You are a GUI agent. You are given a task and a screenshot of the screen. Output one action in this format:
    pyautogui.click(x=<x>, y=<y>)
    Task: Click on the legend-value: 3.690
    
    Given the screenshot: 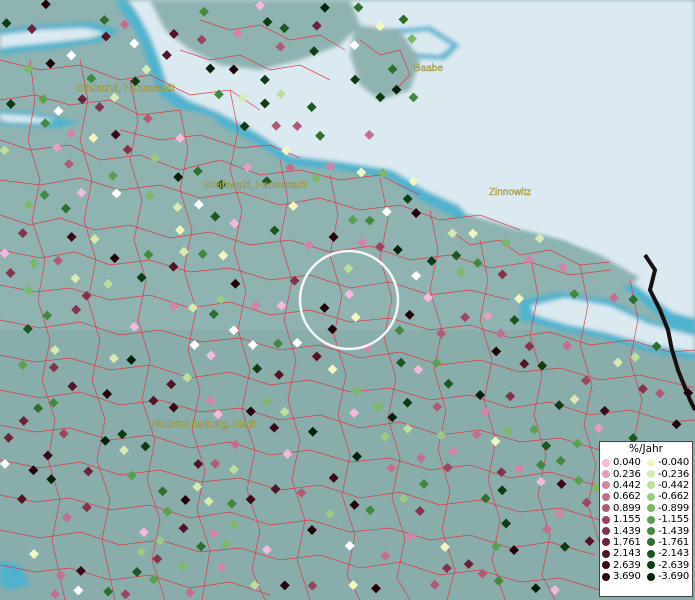 What is the action you would take?
    pyautogui.click(x=627, y=577)
    